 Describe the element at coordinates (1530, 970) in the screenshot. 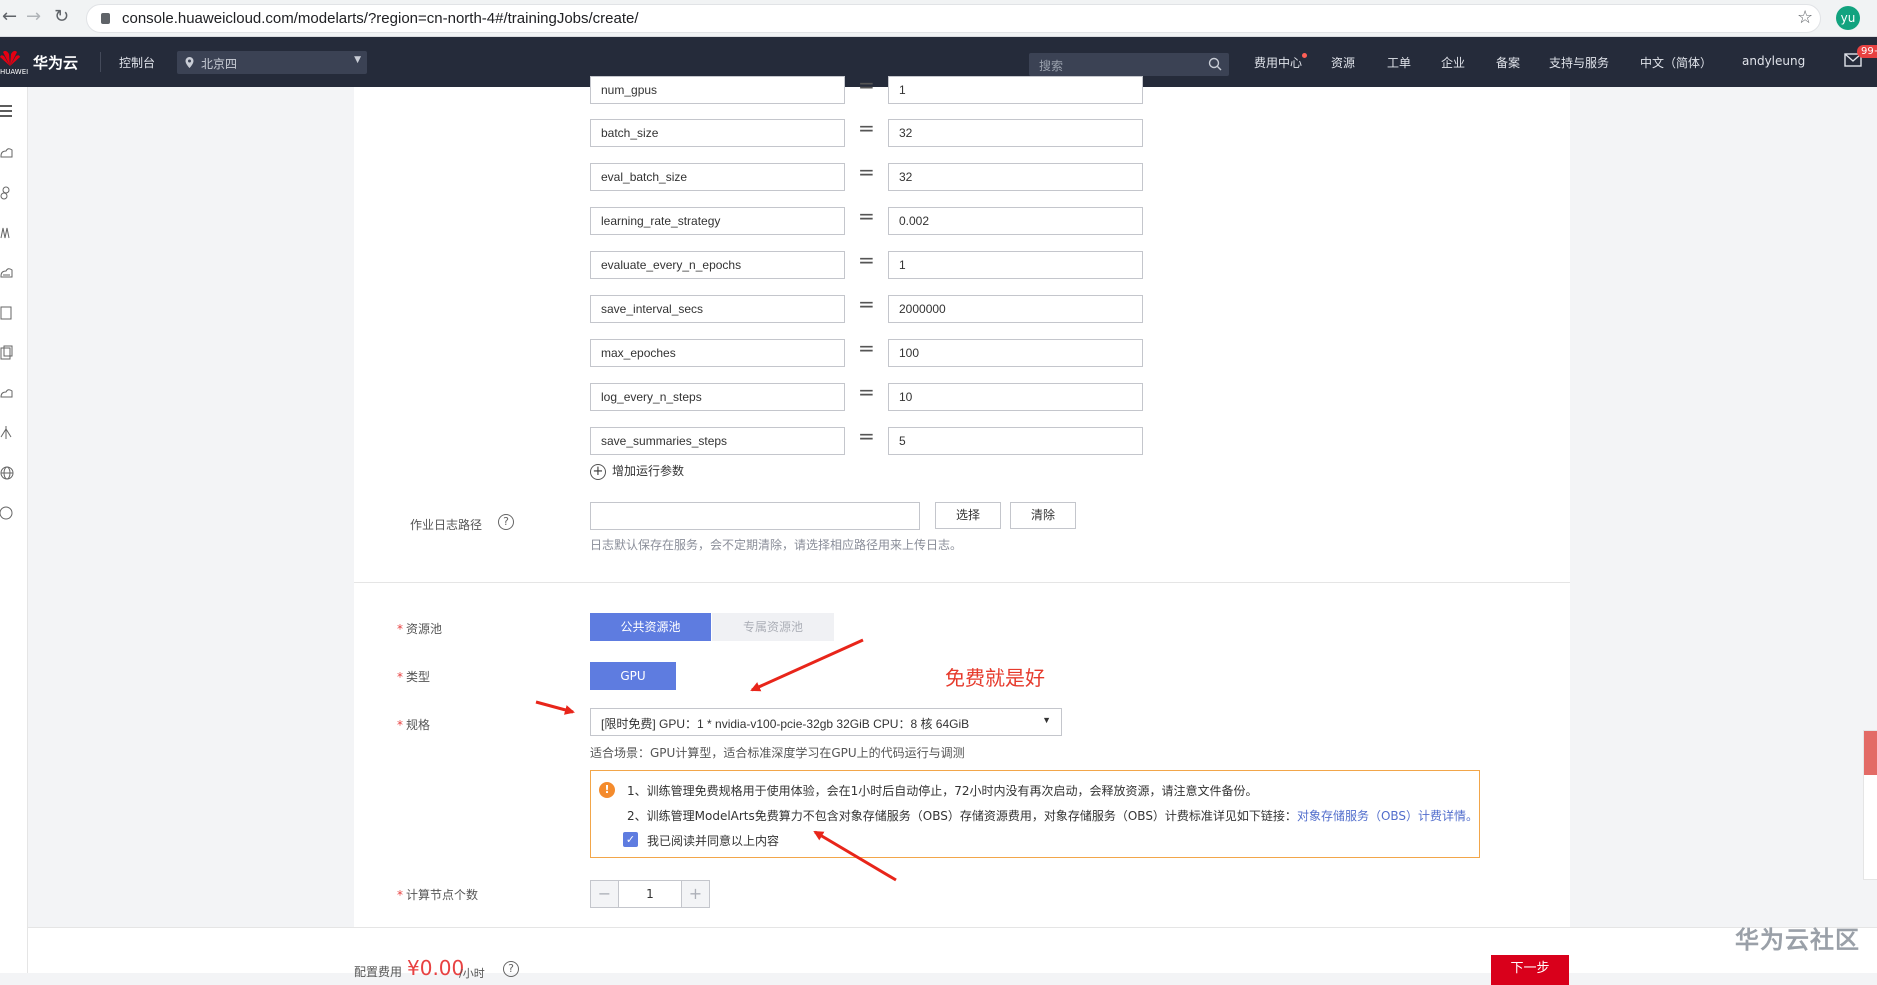

I see `next-step-button: 下一步` at that location.